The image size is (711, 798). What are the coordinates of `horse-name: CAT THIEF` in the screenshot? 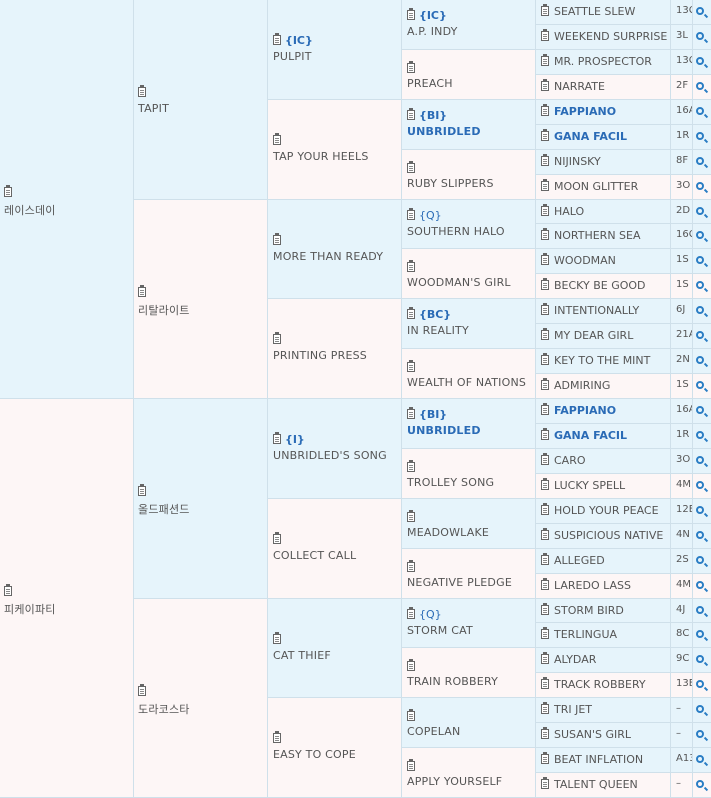 It's located at (302, 655).